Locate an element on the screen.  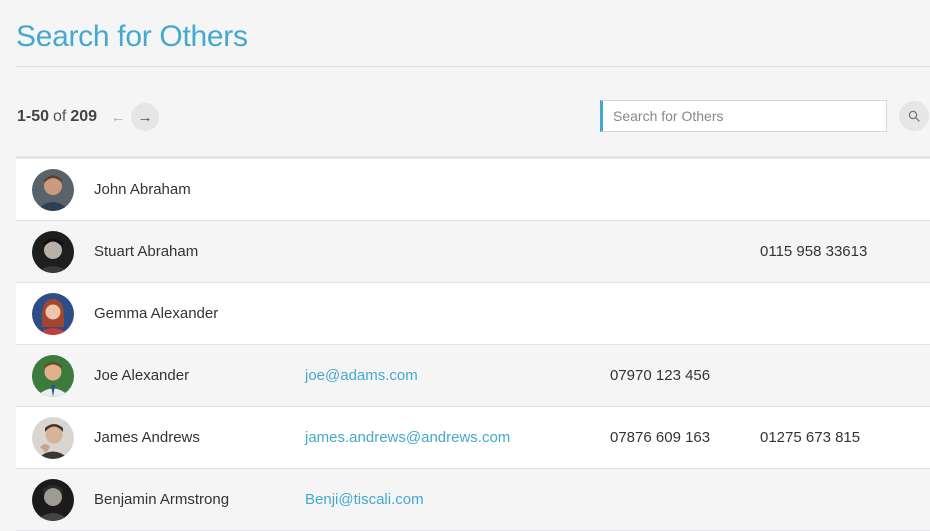
list-item: Gemma Alexander is located at coordinates (473, 314).